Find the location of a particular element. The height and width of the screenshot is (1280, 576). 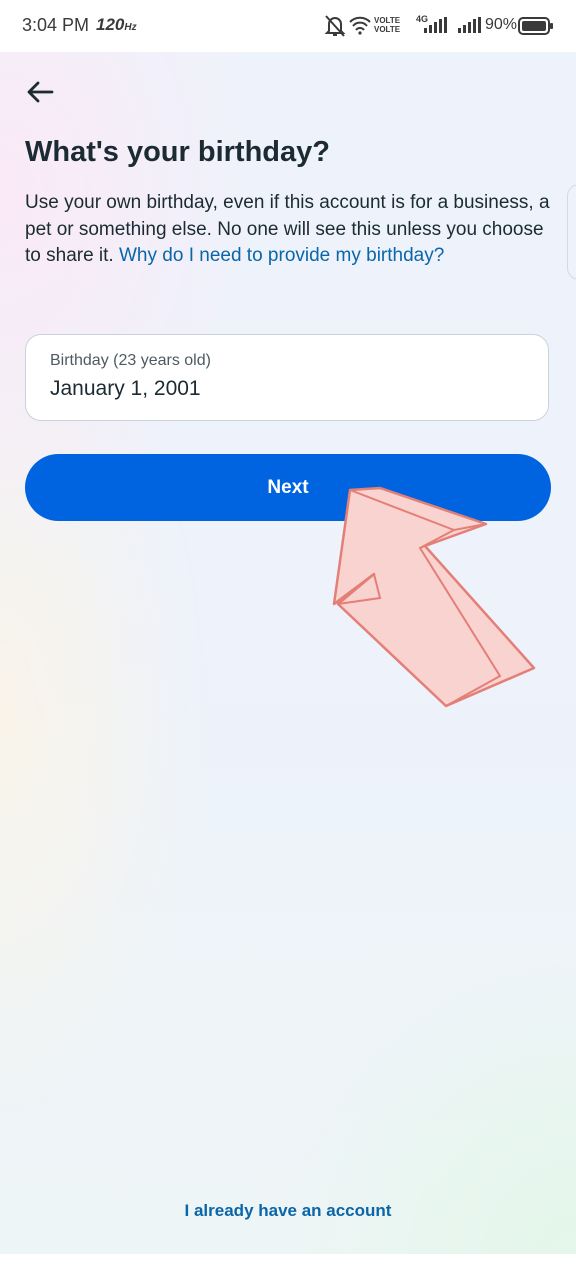

volte-indicator: VOLTE VOLTE is located at coordinates (387, 25).